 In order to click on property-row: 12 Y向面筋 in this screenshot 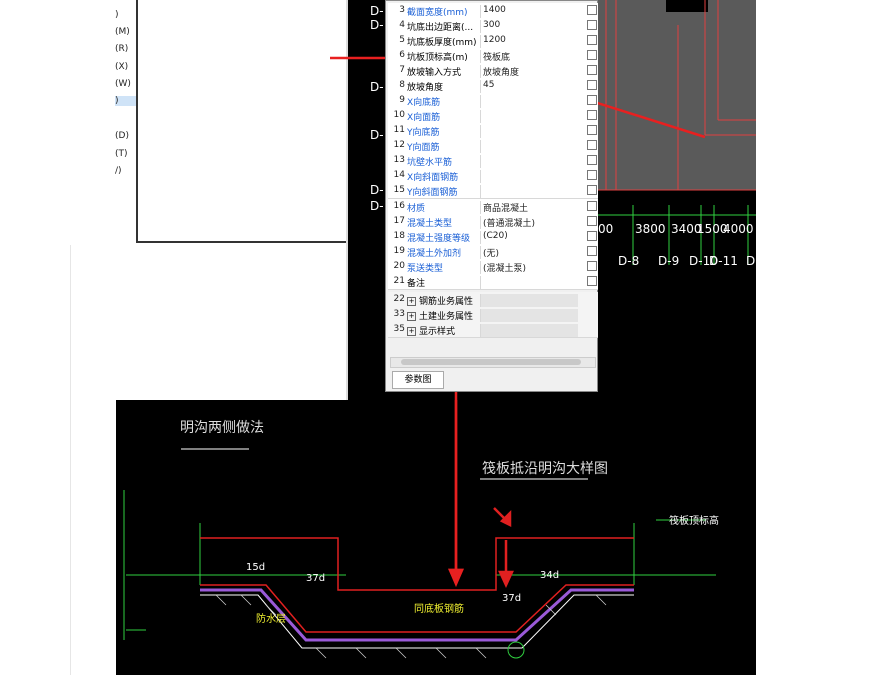, I will do `click(493, 146)`.